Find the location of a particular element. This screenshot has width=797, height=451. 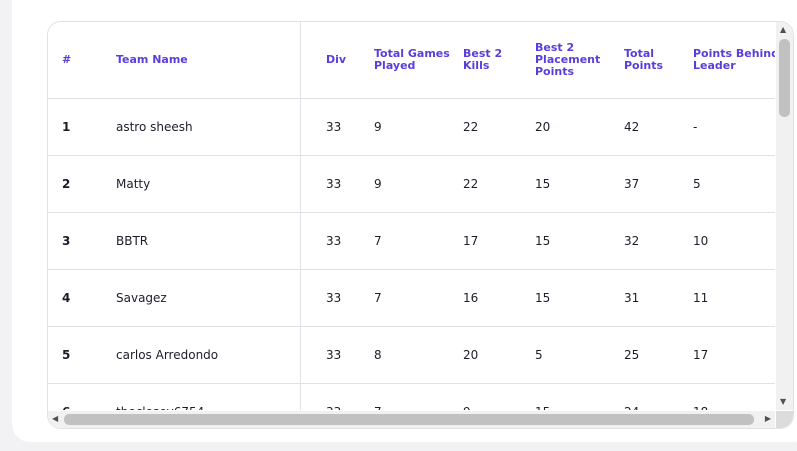

cell-placement-points: 5 is located at coordinates (579, 355).